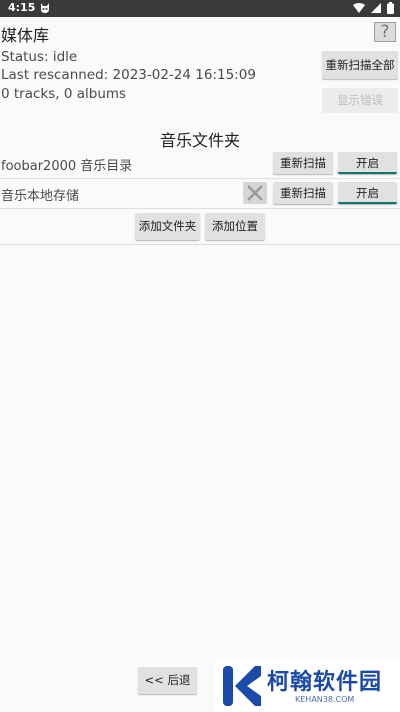  What do you see at coordinates (376, 8) in the screenshot?
I see `signal-icon` at bounding box center [376, 8].